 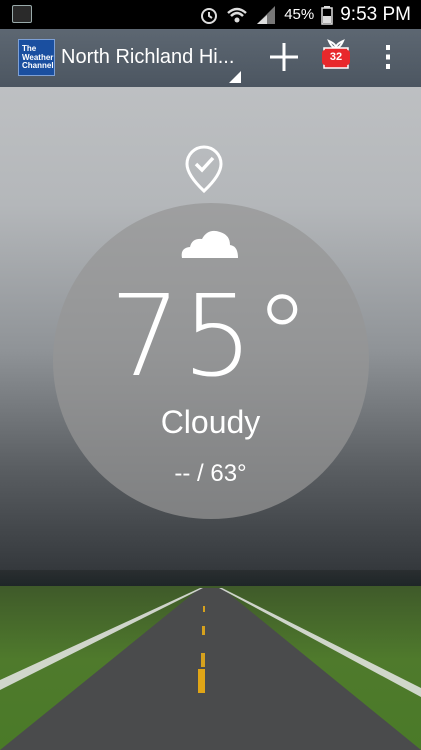 I want to click on signal-icon, so click(x=266, y=14).